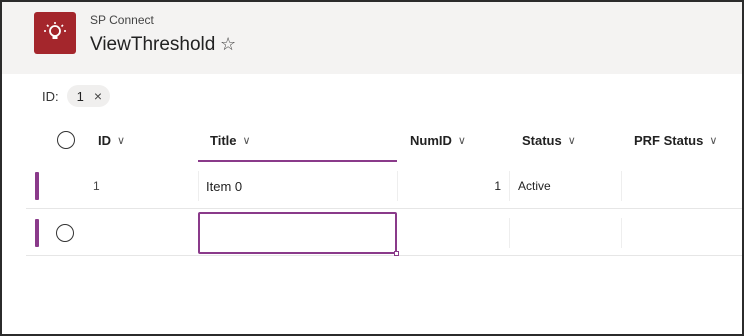  I want to click on new-item-row, so click(384, 233).